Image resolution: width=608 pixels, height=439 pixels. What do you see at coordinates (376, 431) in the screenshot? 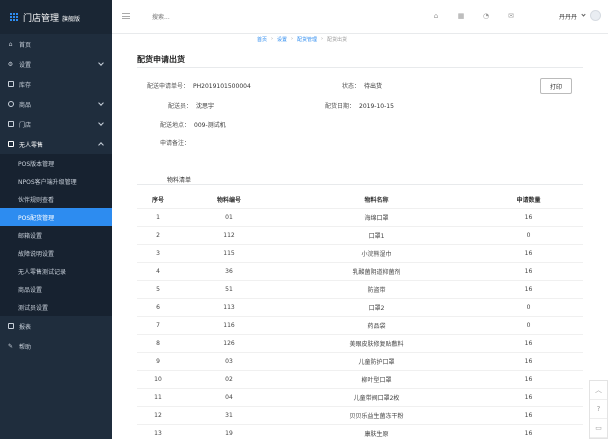
I see `cell-name: 康肤生原` at bounding box center [376, 431].